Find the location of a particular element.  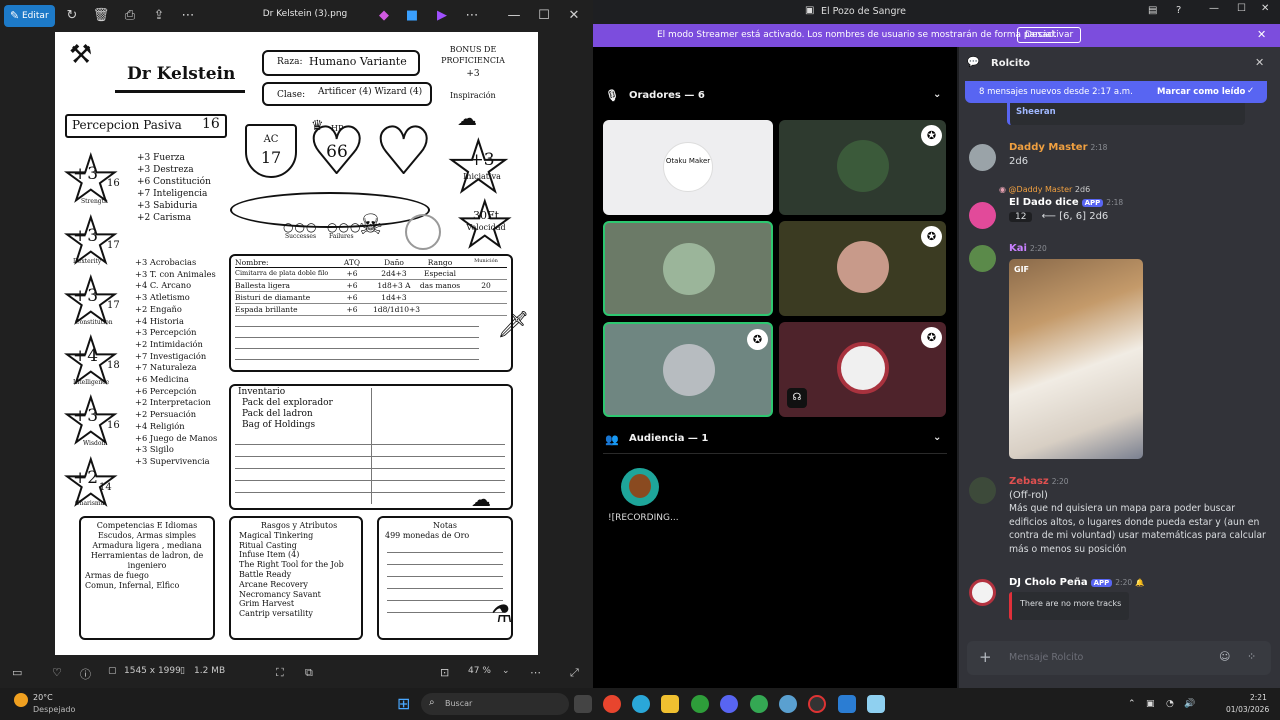

tray-icon: ▣ is located at coordinates (1150, 704).